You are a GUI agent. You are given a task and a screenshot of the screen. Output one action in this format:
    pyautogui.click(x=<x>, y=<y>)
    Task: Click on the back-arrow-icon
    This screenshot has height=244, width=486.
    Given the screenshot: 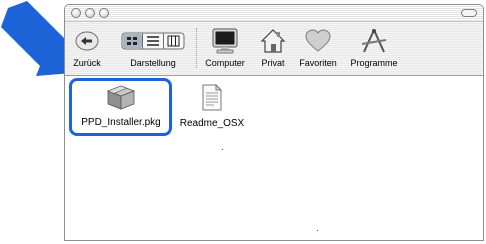 What is the action you would take?
    pyautogui.click(x=87, y=41)
    